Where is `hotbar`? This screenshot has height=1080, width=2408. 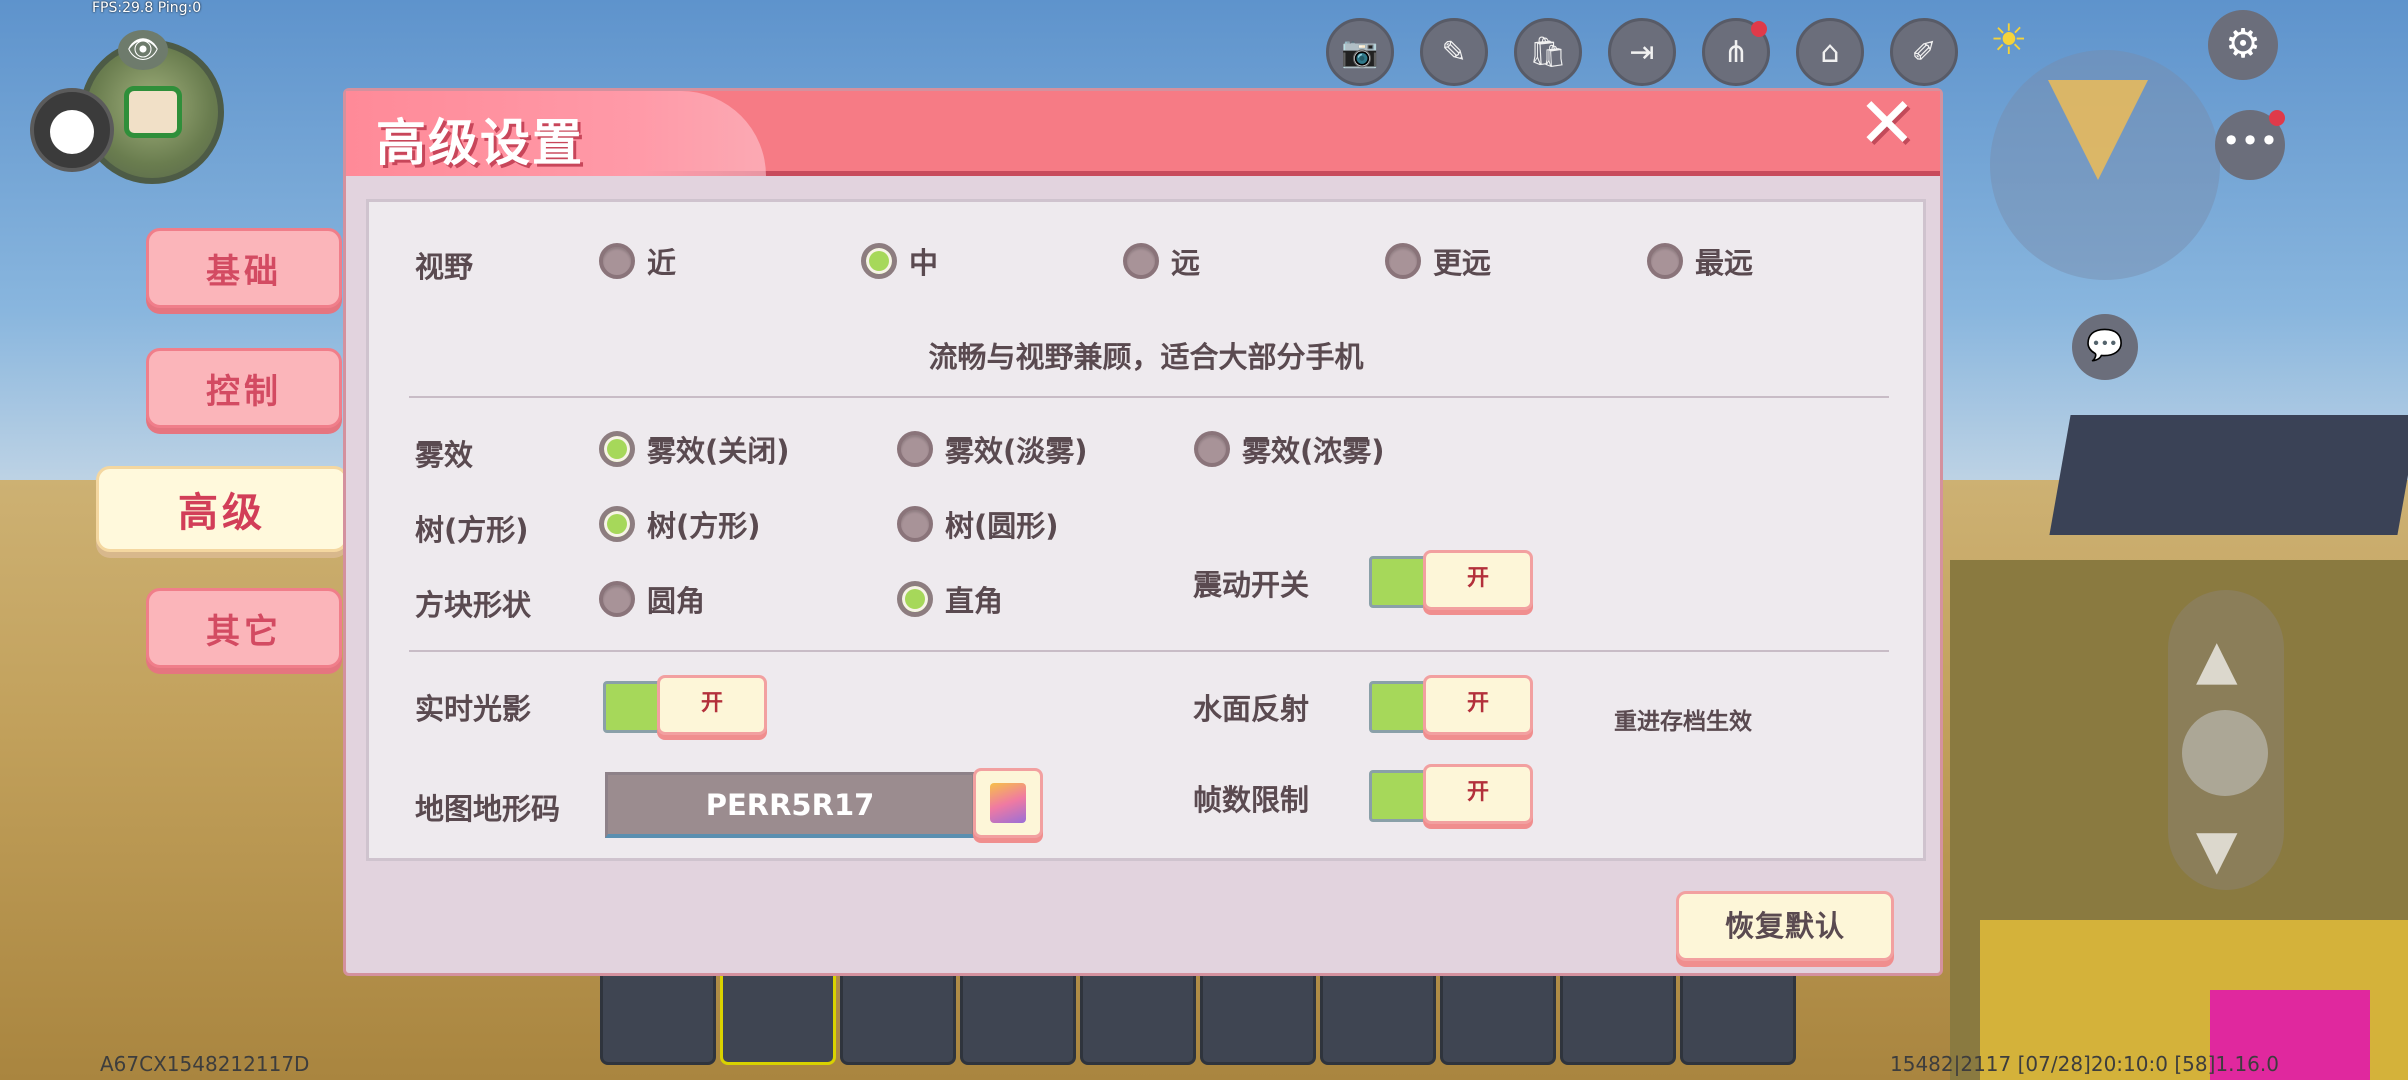 hotbar is located at coordinates (1198, 1015).